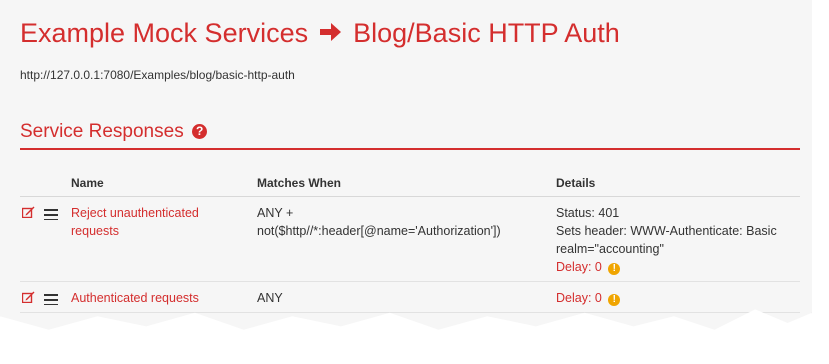 This screenshot has height=364, width=829. What do you see at coordinates (588, 213) in the screenshot?
I see `details-status: Status: 401` at bounding box center [588, 213].